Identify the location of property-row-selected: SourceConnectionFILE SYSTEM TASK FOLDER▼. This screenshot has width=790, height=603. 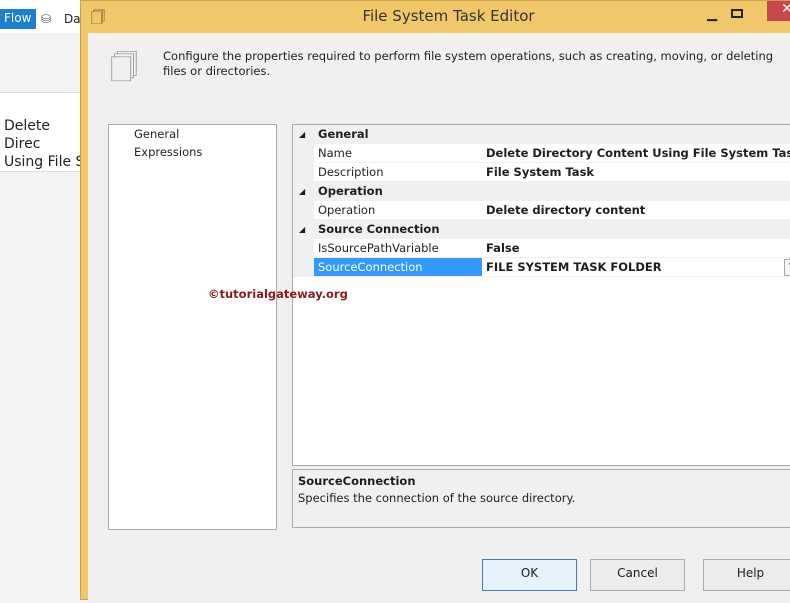
(541, 267).